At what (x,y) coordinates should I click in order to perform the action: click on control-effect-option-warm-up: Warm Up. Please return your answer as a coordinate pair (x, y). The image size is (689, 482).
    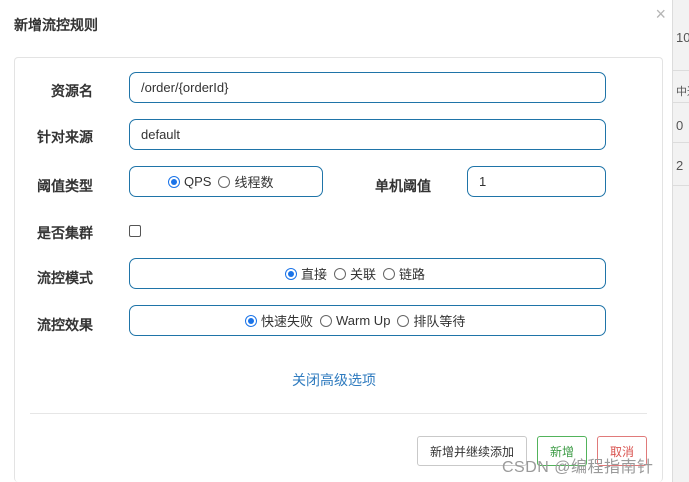
    Looking at the image, I should click on (355, 320).